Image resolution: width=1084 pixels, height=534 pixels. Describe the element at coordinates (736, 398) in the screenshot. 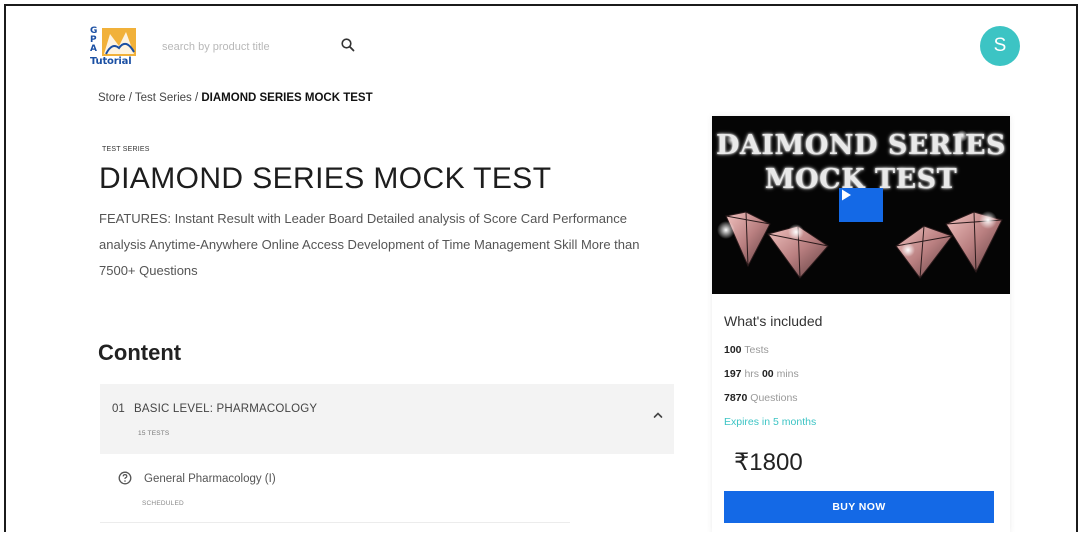

I see `questions-count: 7870` at that location.